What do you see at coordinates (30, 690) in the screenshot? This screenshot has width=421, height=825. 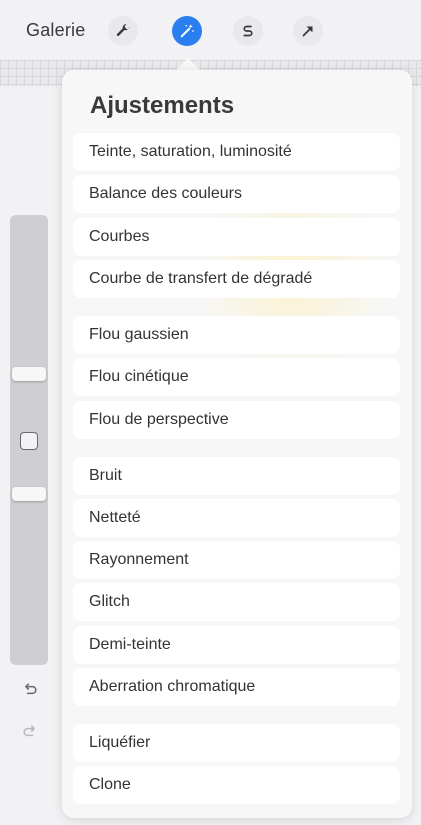 I see `undo-icon` at bounding box center [30, 690].